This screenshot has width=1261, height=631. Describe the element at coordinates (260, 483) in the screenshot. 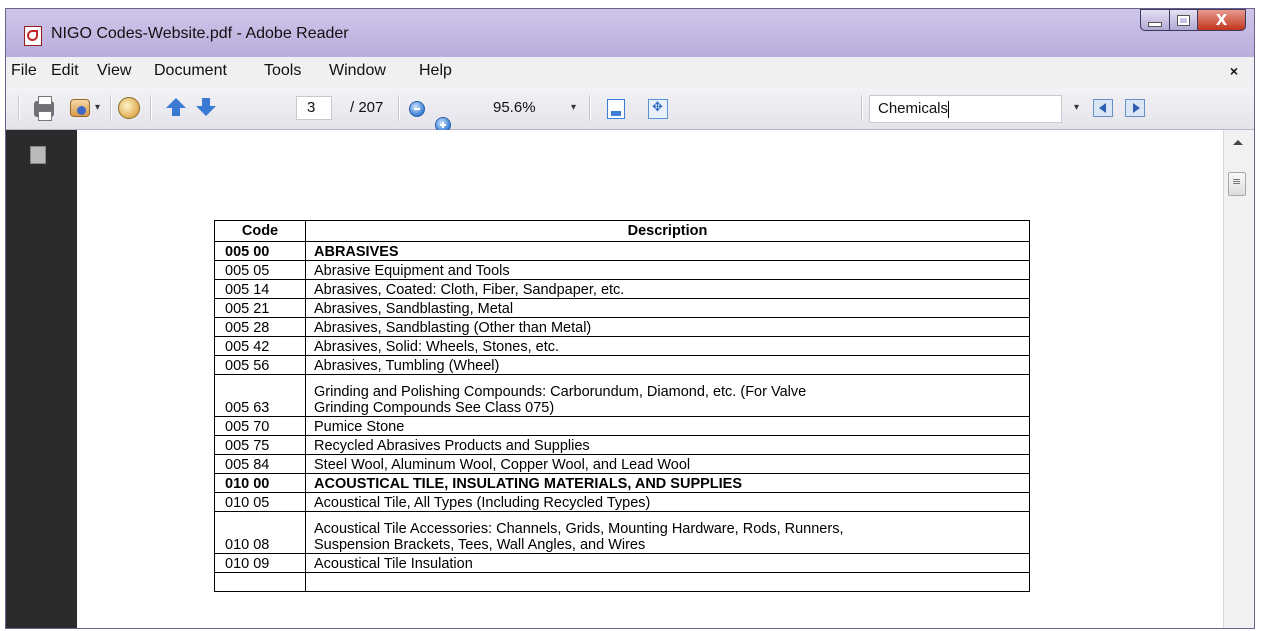

I see `code-cell: 010 00` at that location.